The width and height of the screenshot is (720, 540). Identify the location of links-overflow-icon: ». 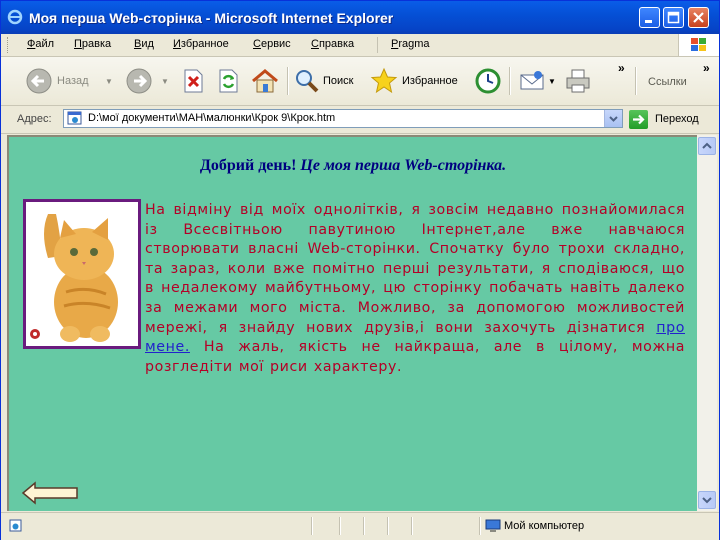
(706, 68).